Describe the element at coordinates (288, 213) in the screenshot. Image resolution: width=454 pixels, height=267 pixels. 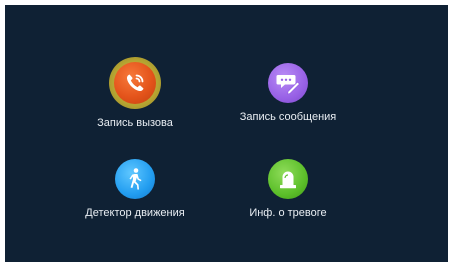
I see `alarm-info-label: Инф. о тревоге` at that location.